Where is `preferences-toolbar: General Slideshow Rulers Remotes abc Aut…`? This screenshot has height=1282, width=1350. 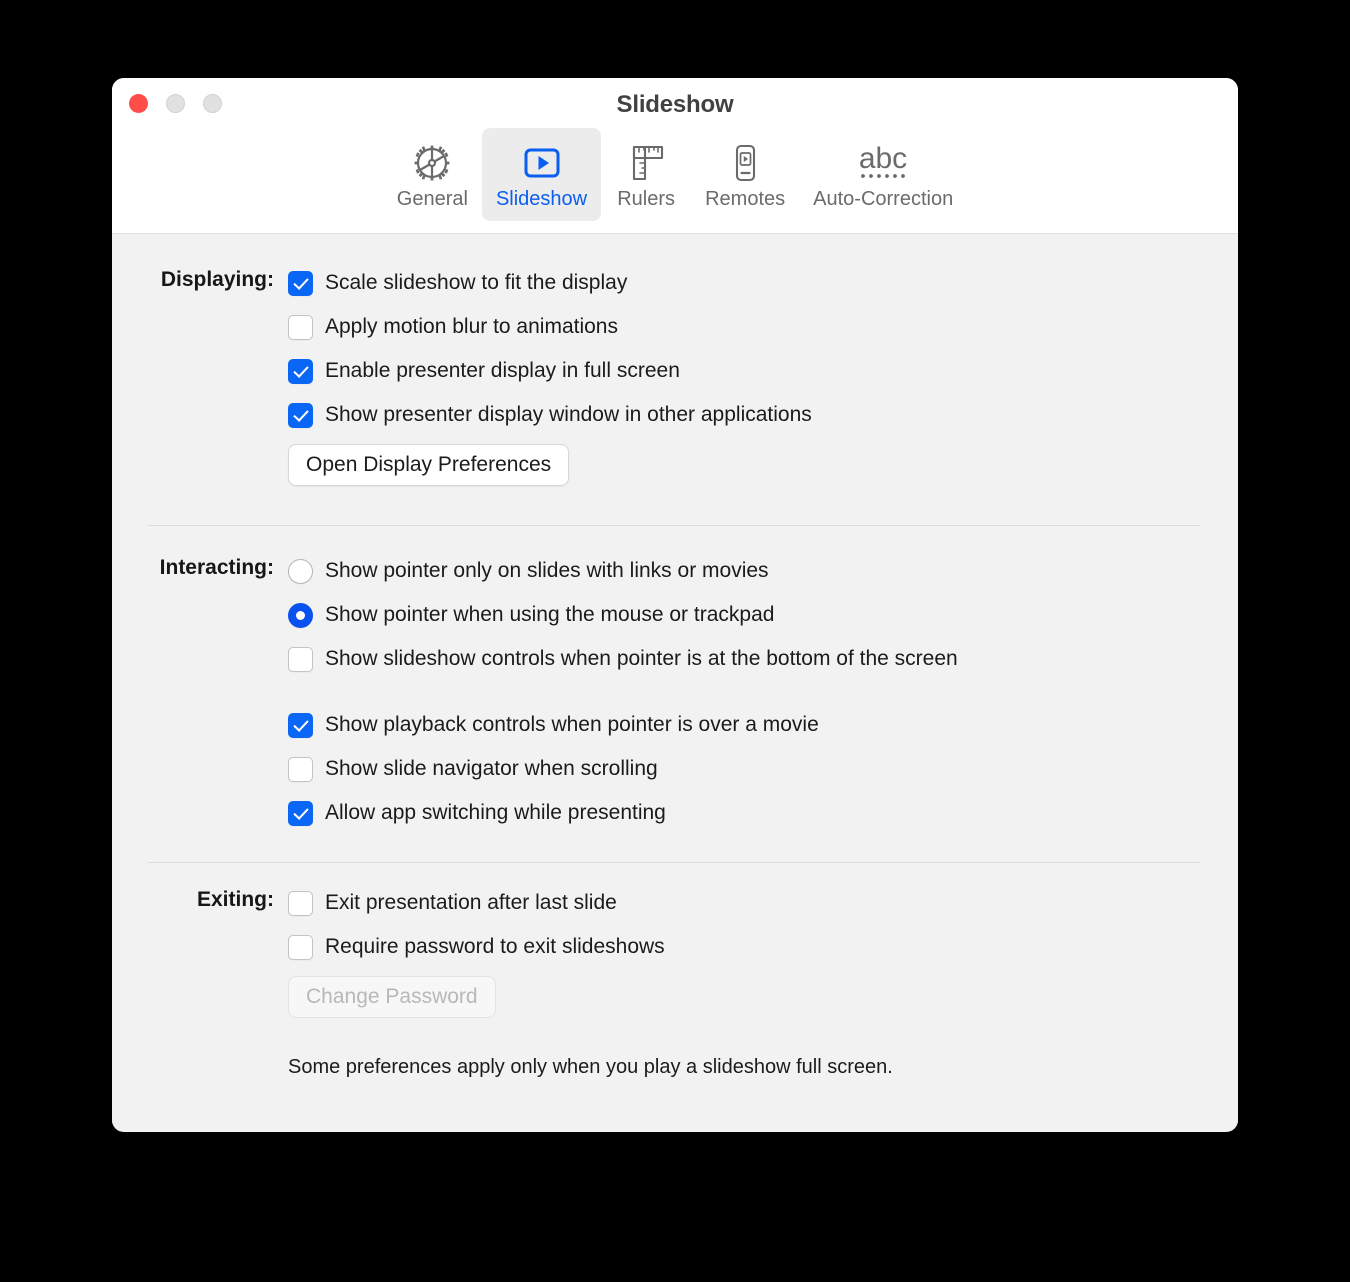 preferences-toolbar: General Slideshow Rulers Remotes abc Aut… is located at coordinates (675, 174).